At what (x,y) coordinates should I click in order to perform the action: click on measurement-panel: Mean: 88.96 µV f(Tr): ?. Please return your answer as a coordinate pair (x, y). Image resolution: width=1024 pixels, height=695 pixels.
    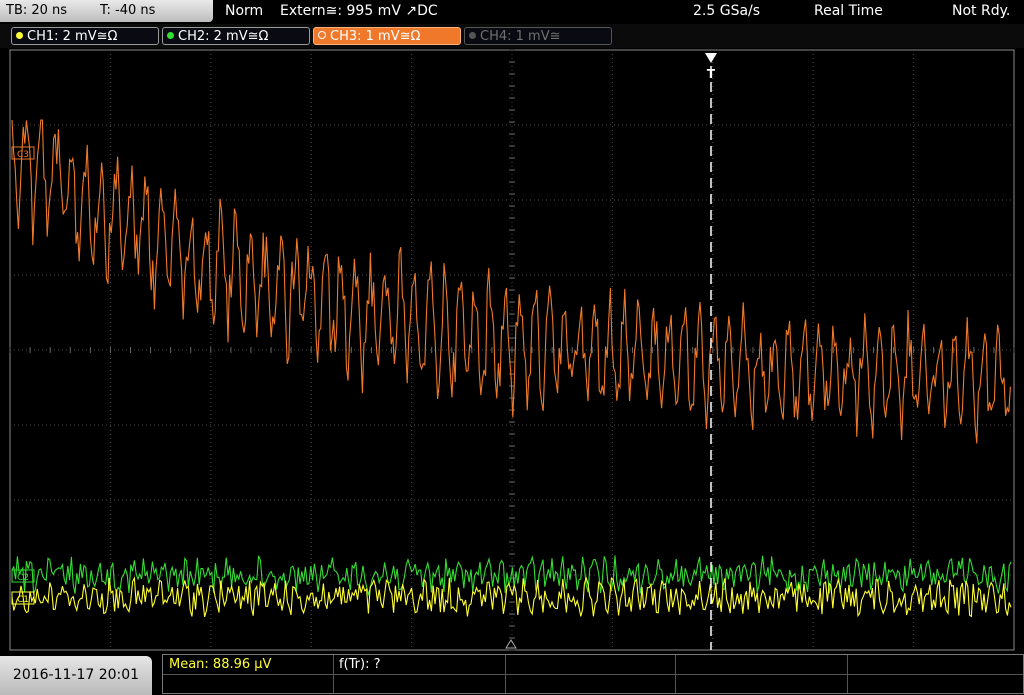
    Looking at the image, I should click on (593, 674).